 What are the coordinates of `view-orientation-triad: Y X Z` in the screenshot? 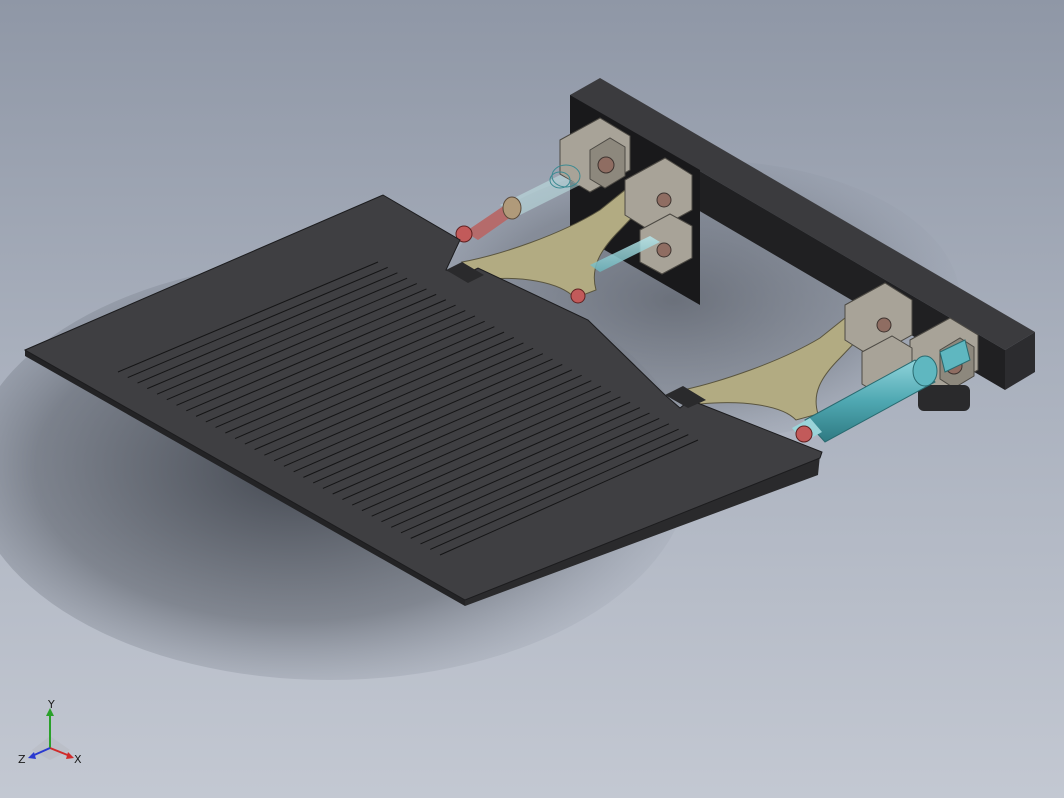 It's located at (54, 740).